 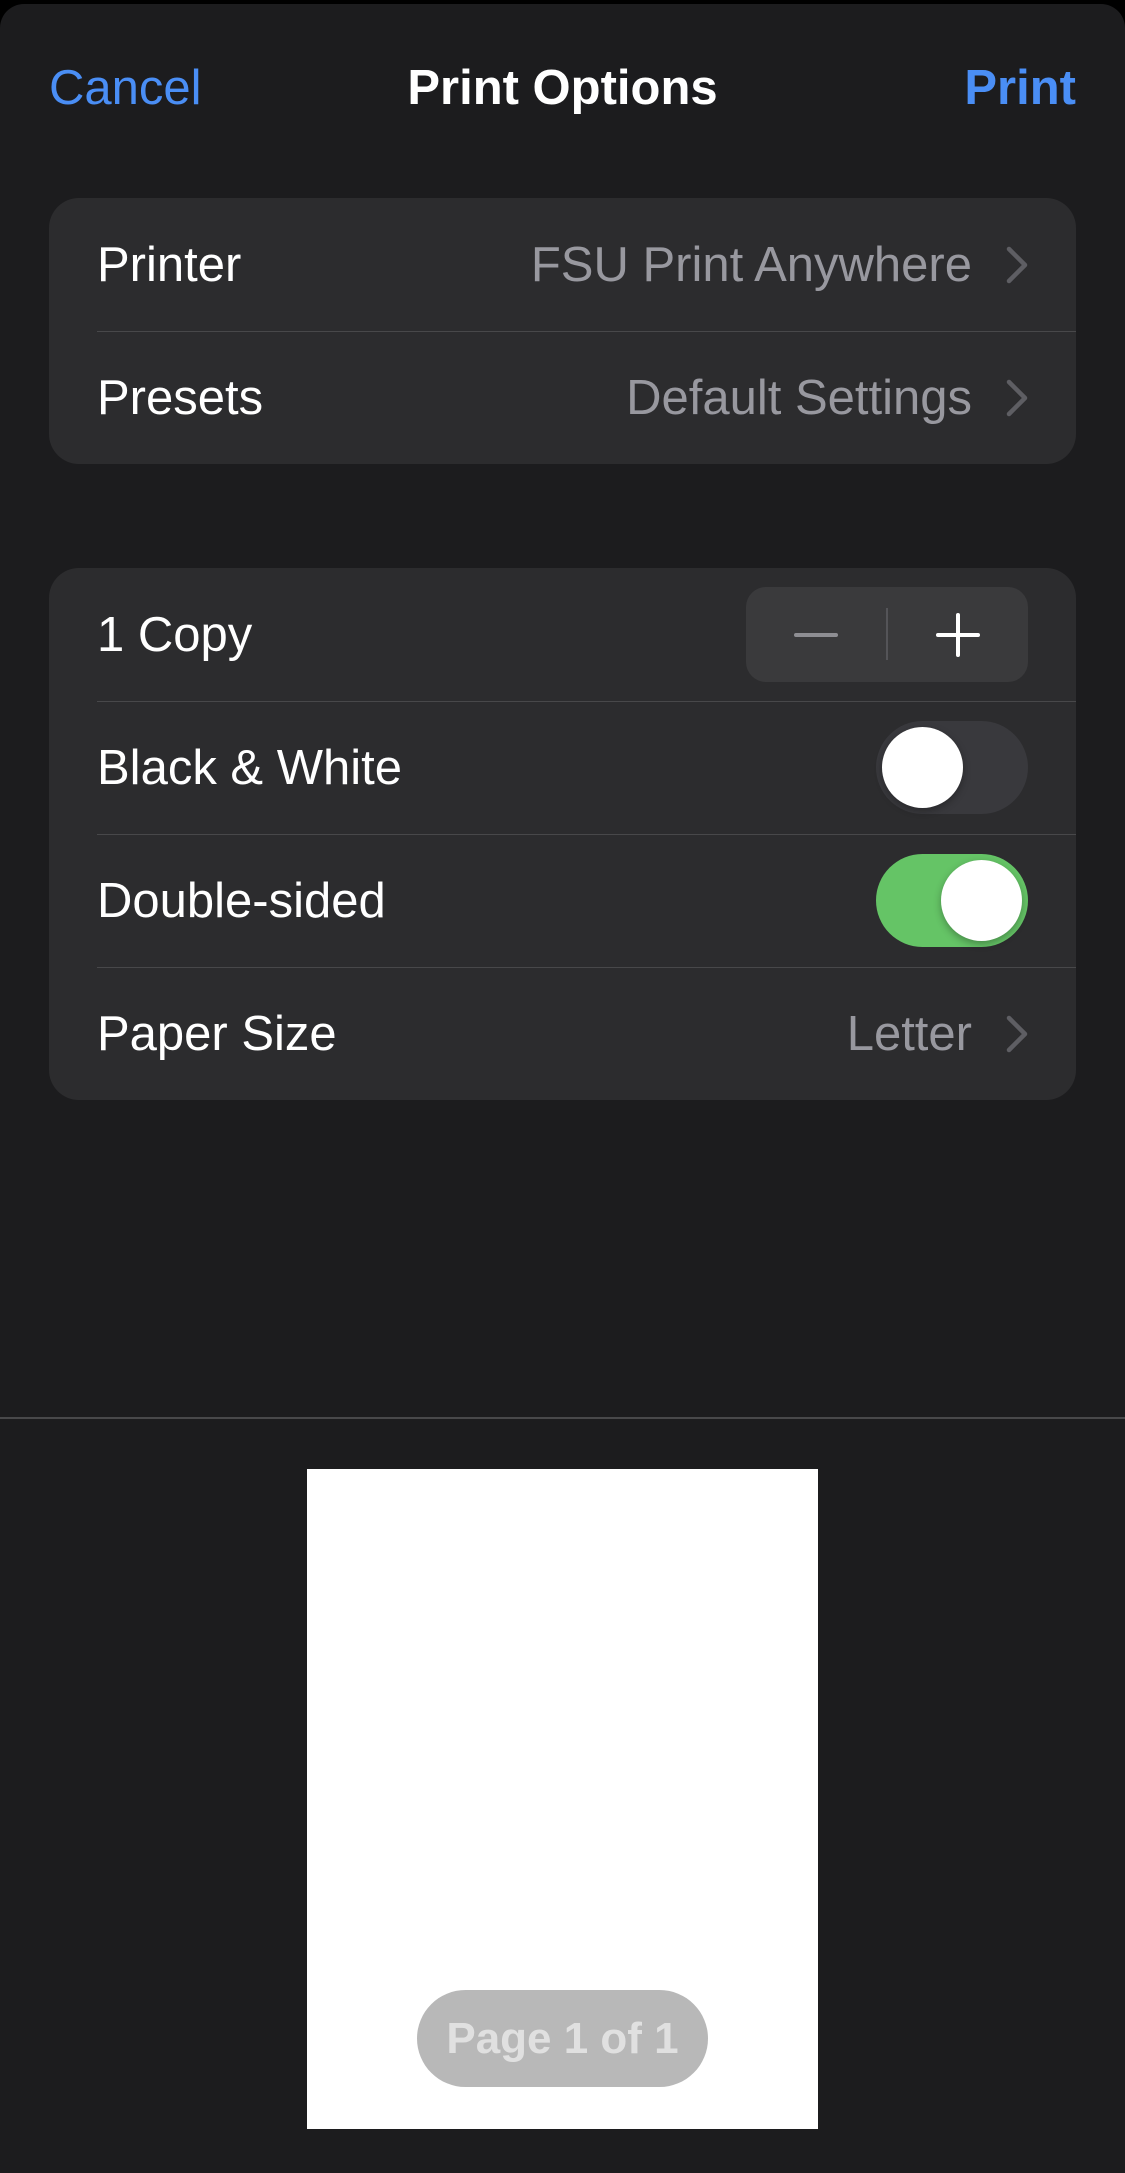 I want to click on presets-label: Presets, so click(x=180, y=397).